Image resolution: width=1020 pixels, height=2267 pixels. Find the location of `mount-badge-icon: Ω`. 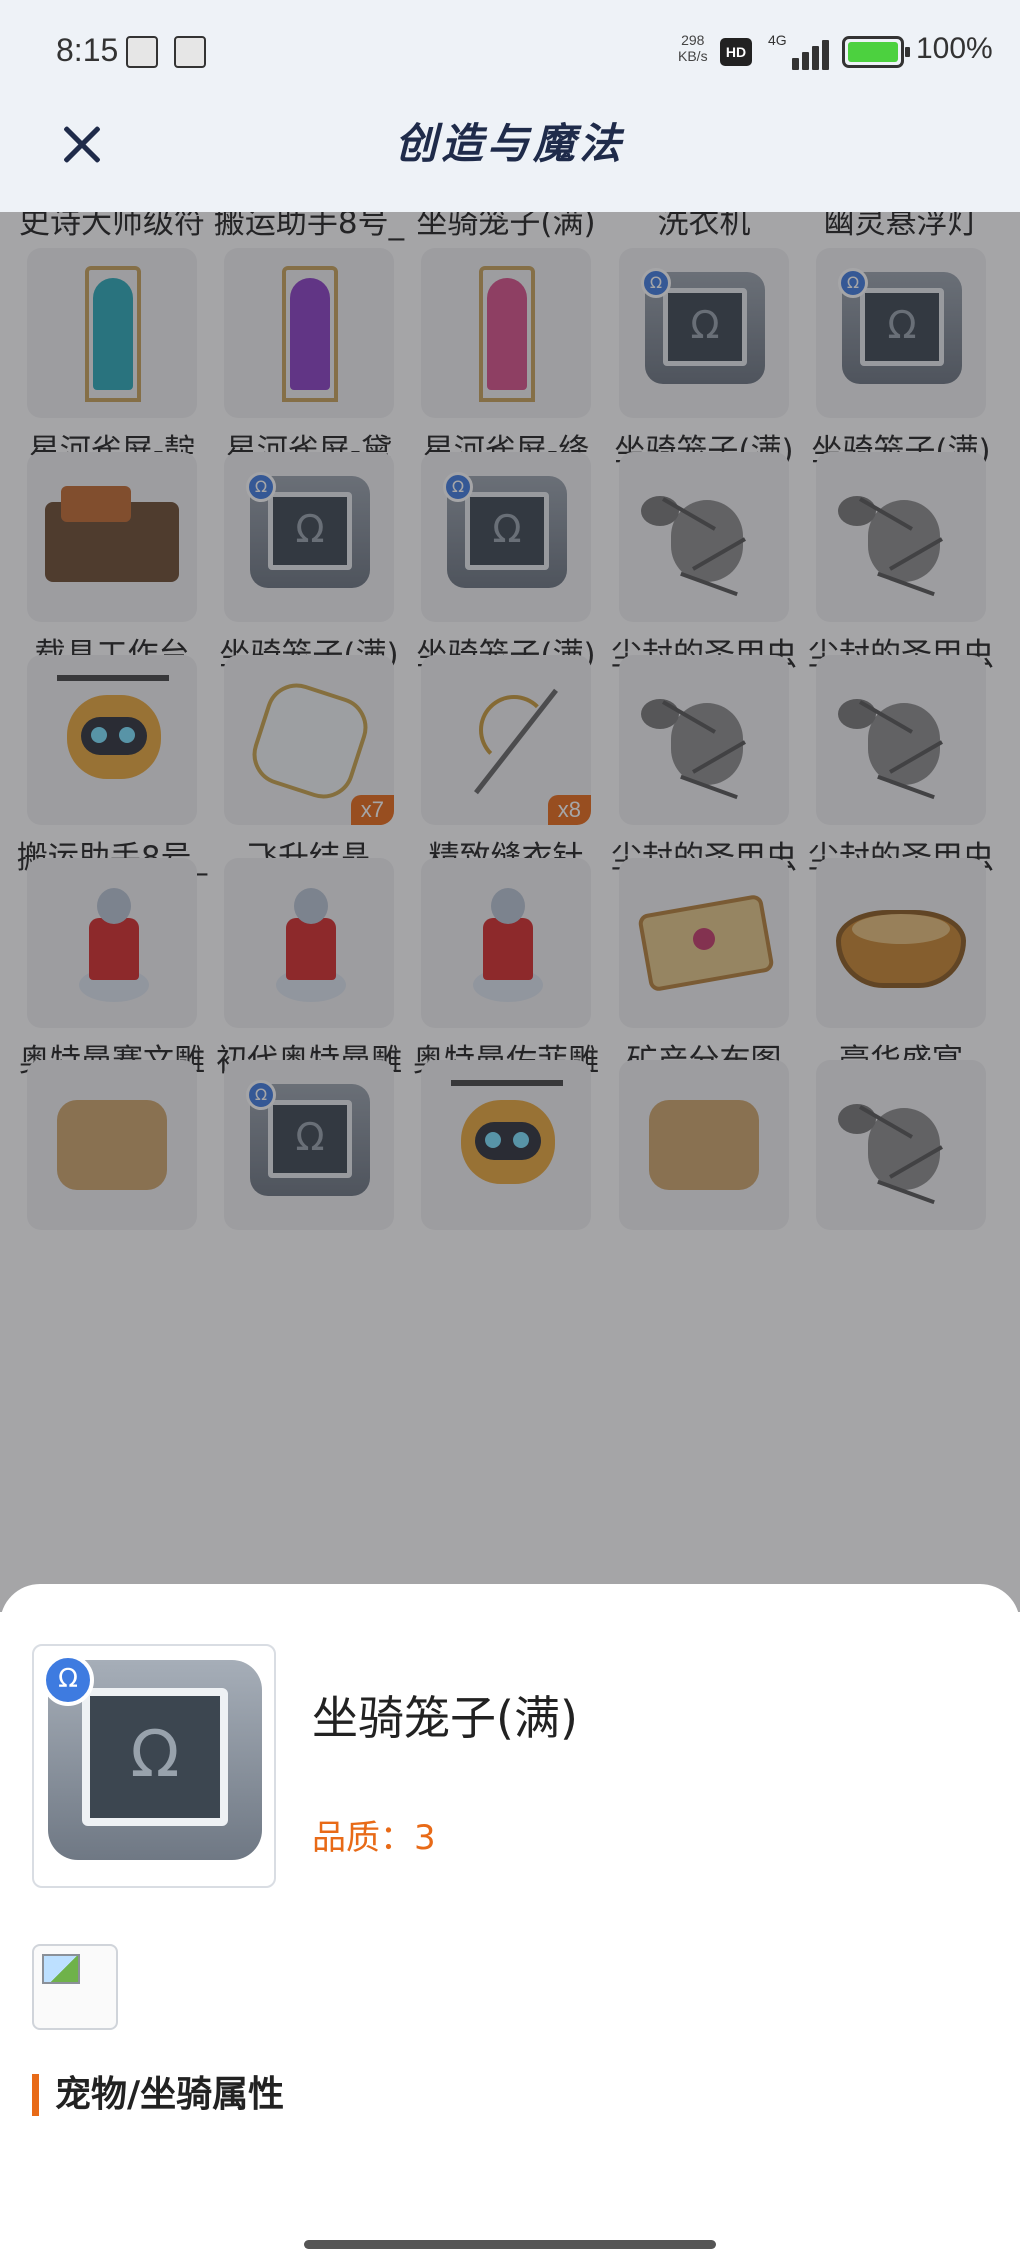

mount-badge-icon: Ω is located at coordinates (68, 1680).